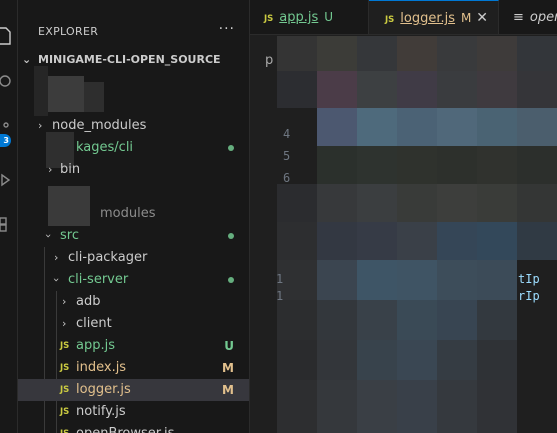 The width and height of the screenshot is (557, 433). What do you see at coordinates (94, 323) in the screenshot?
I see `tree-item-label: client` at bounding box center [94, 323].